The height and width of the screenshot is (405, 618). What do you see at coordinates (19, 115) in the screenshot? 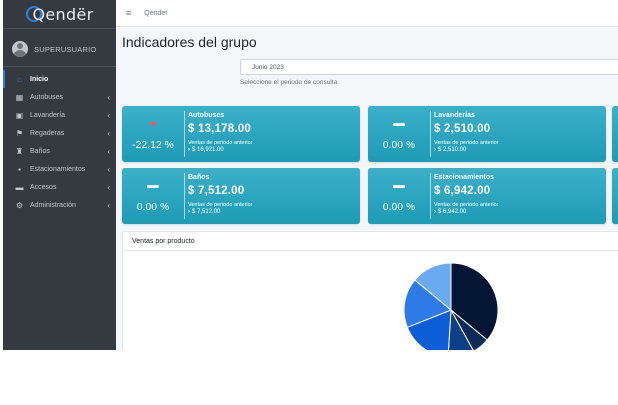
I see `washer-icon: ▣` at bounding box center [19, 115].